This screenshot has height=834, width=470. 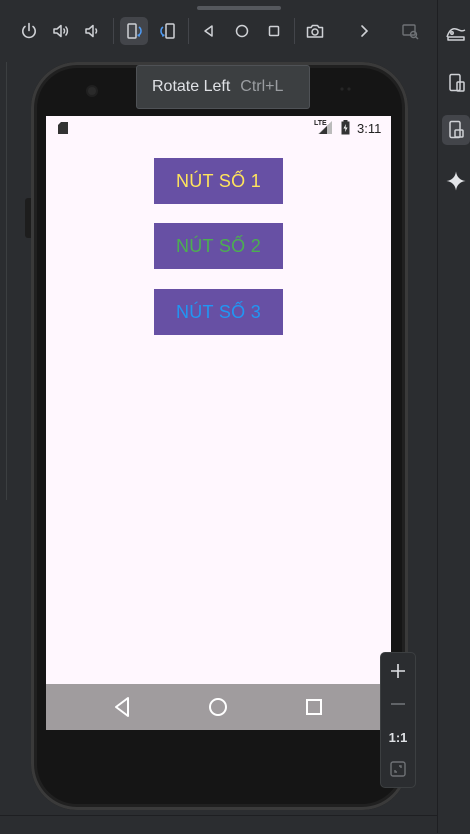 I want to click on home-button, so click(x=242, y=31).